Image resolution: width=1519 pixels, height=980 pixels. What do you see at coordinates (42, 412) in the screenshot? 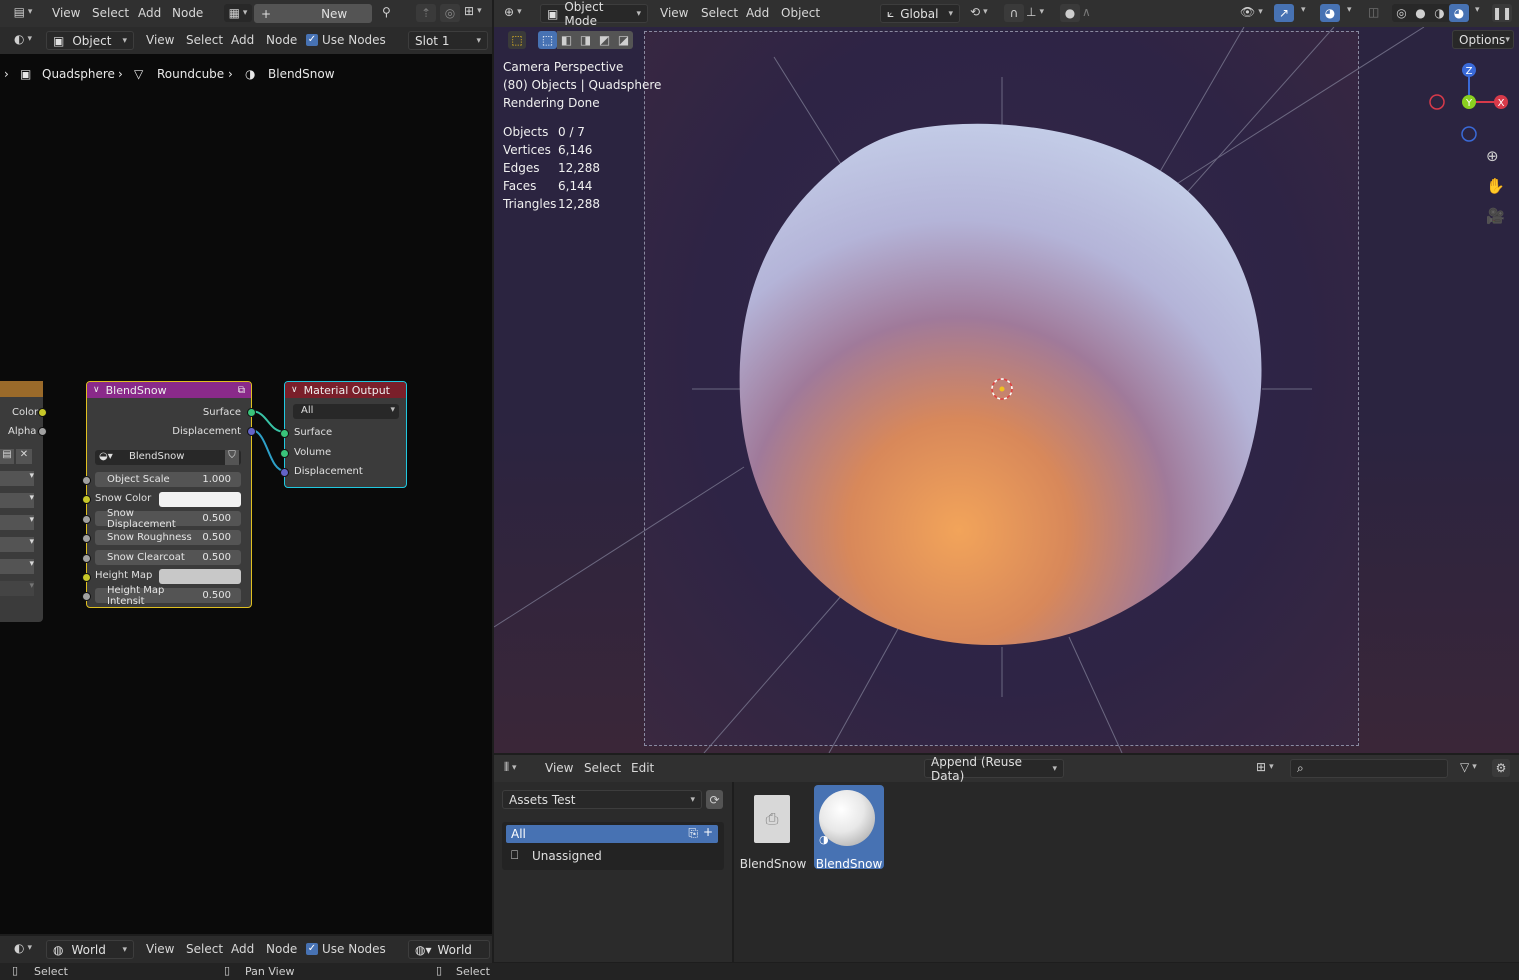
I see `output-color-socket` at bounding box center [42, 412].